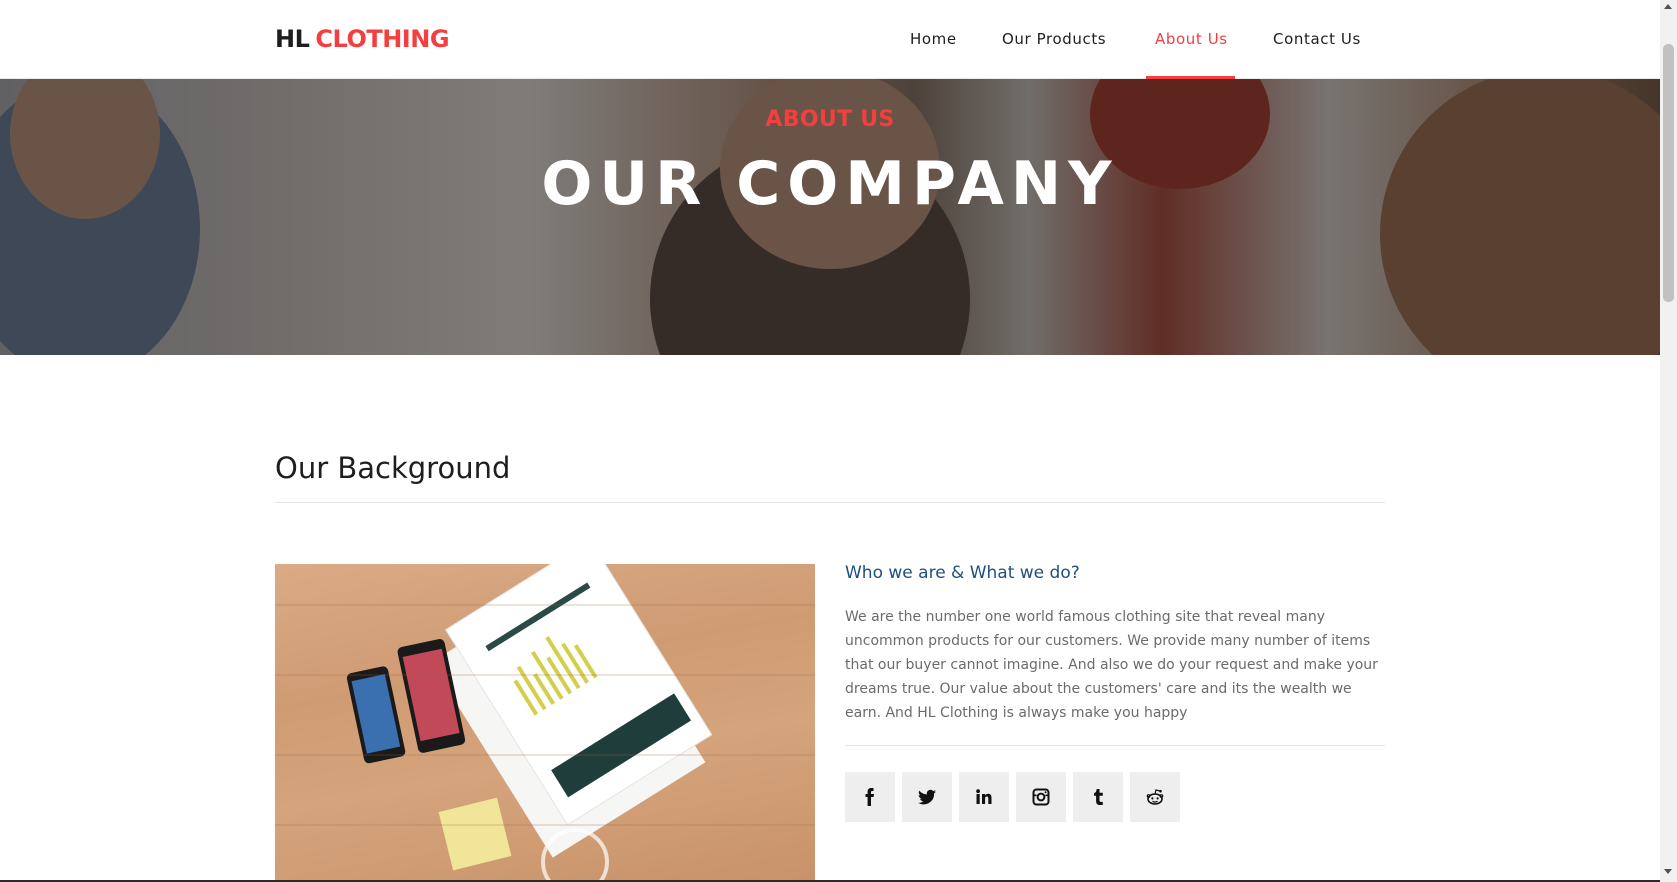 The height and width of the screenshot is (882, 1677). Describe the element at coordinates (393, 468) in the screenshot. I see `section-title: Our Background` at that location.